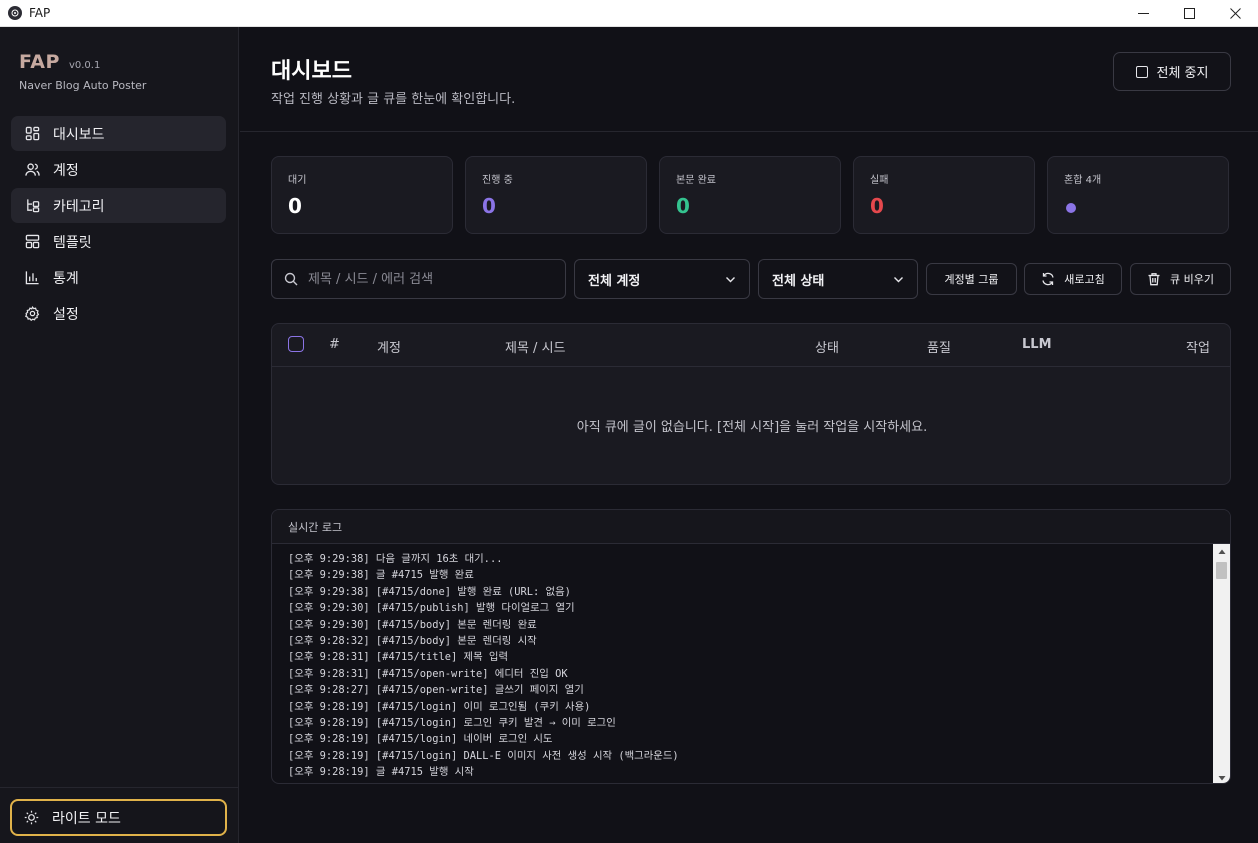  I want to click on log-scrollbar, so click(1221, 663).